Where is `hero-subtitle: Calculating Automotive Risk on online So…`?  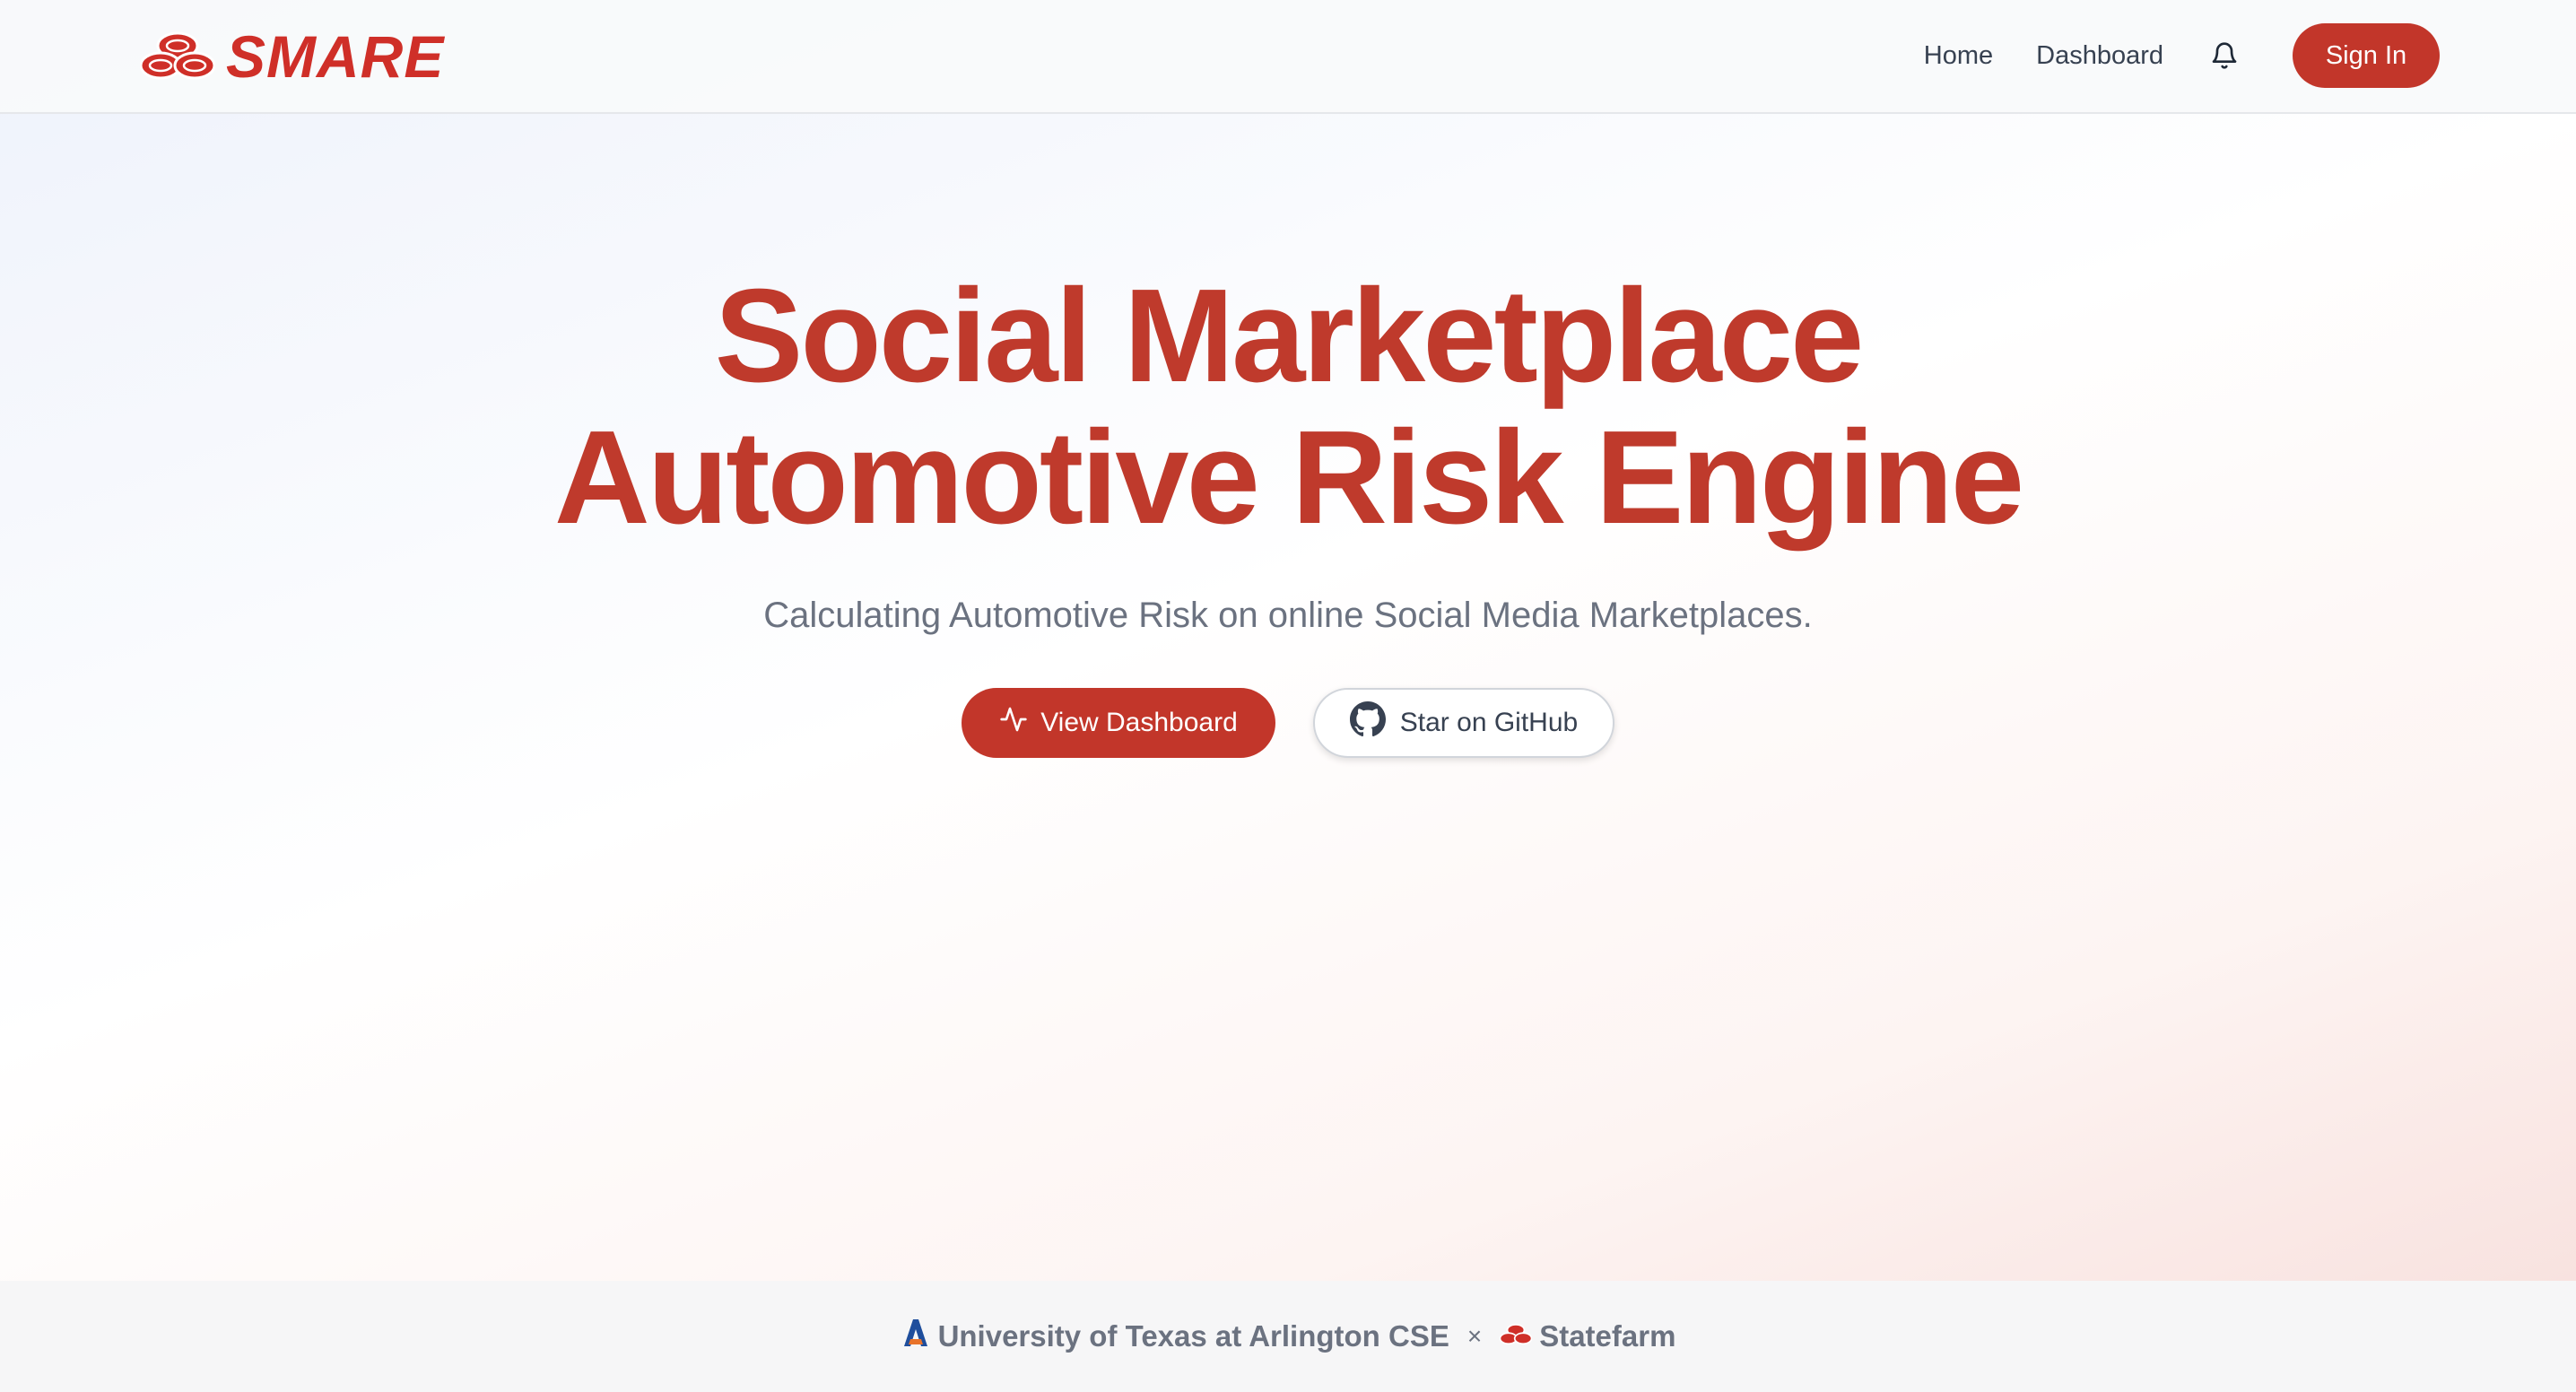 hero-subtitle: Calculating Automotive Risk on online So… is located at coordinates (1288, 615).